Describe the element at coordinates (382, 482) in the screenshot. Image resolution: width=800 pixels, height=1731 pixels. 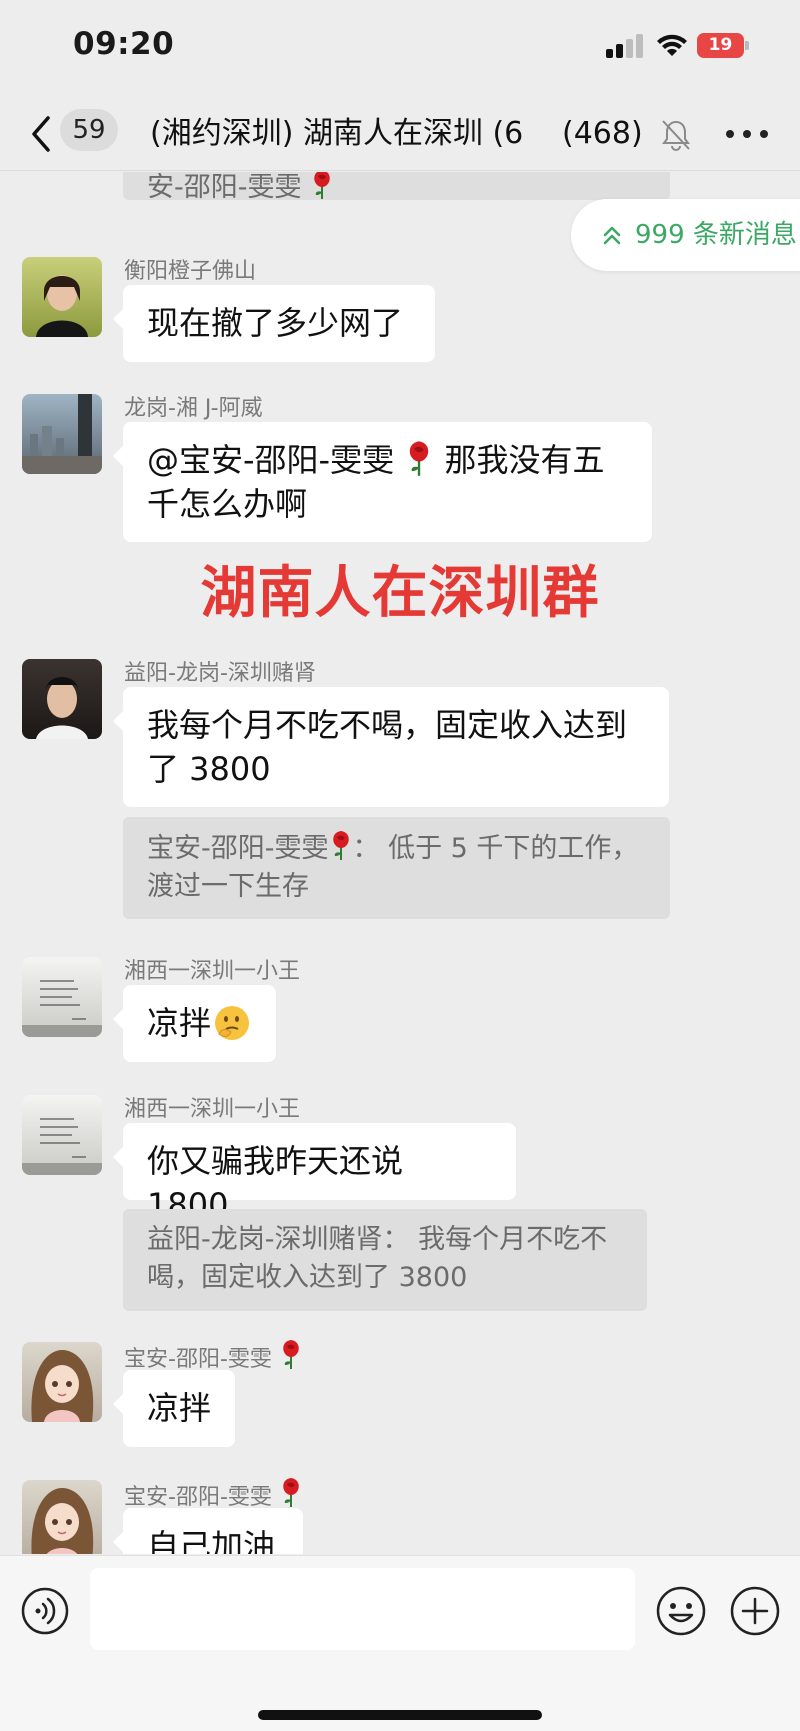
I see `message-bubble: @宝安-邵阳-雯雯 那我没有五 千怎么办啊` at that location.